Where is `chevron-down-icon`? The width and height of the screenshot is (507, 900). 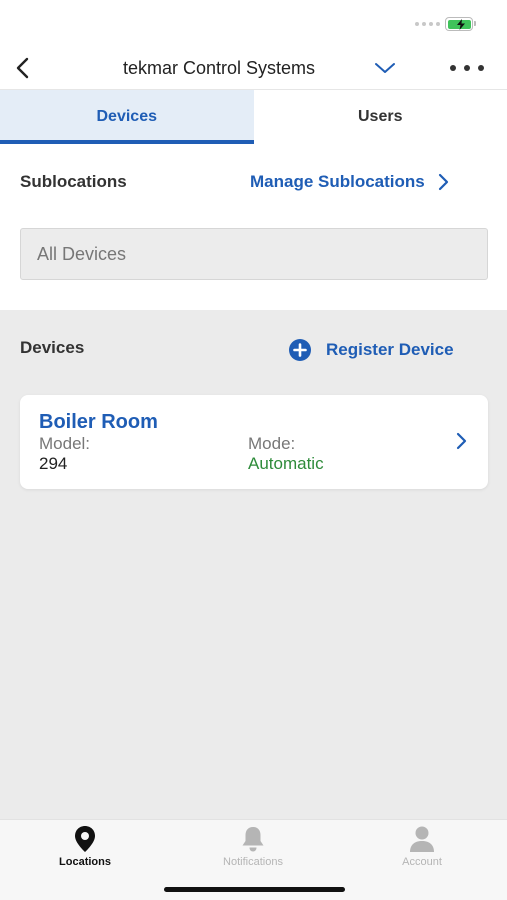
chevron-down-icon is located at coordinates (385, 68).